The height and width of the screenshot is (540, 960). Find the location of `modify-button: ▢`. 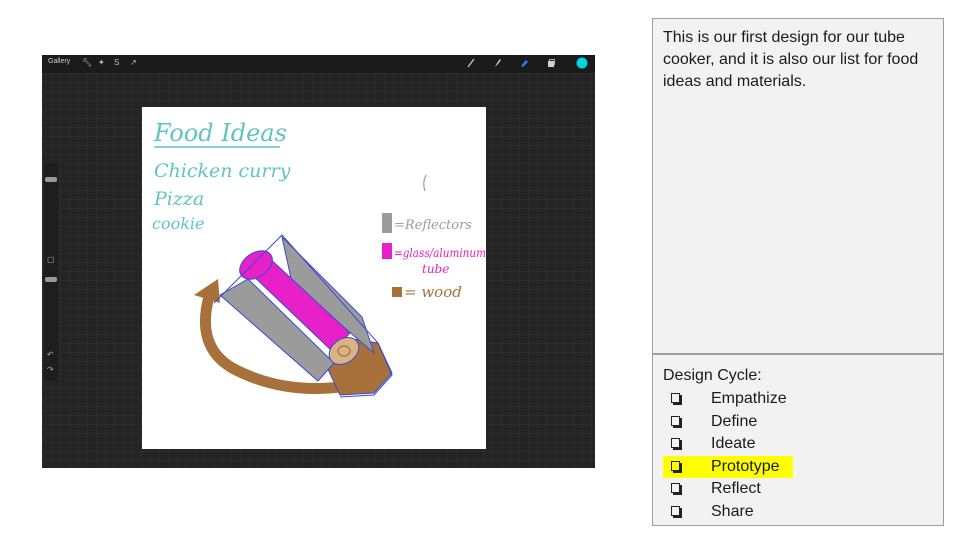

modify-button: ▢ is located at coordinates (51, 260).